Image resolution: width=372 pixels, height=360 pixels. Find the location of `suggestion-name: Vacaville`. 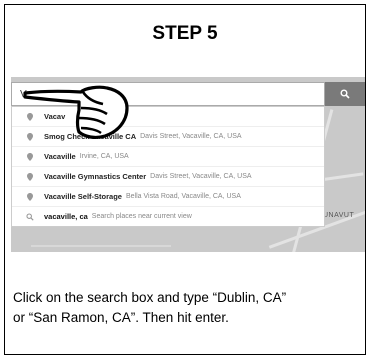

suggestion-name: Vacaville is located at coordinates (60, 156).